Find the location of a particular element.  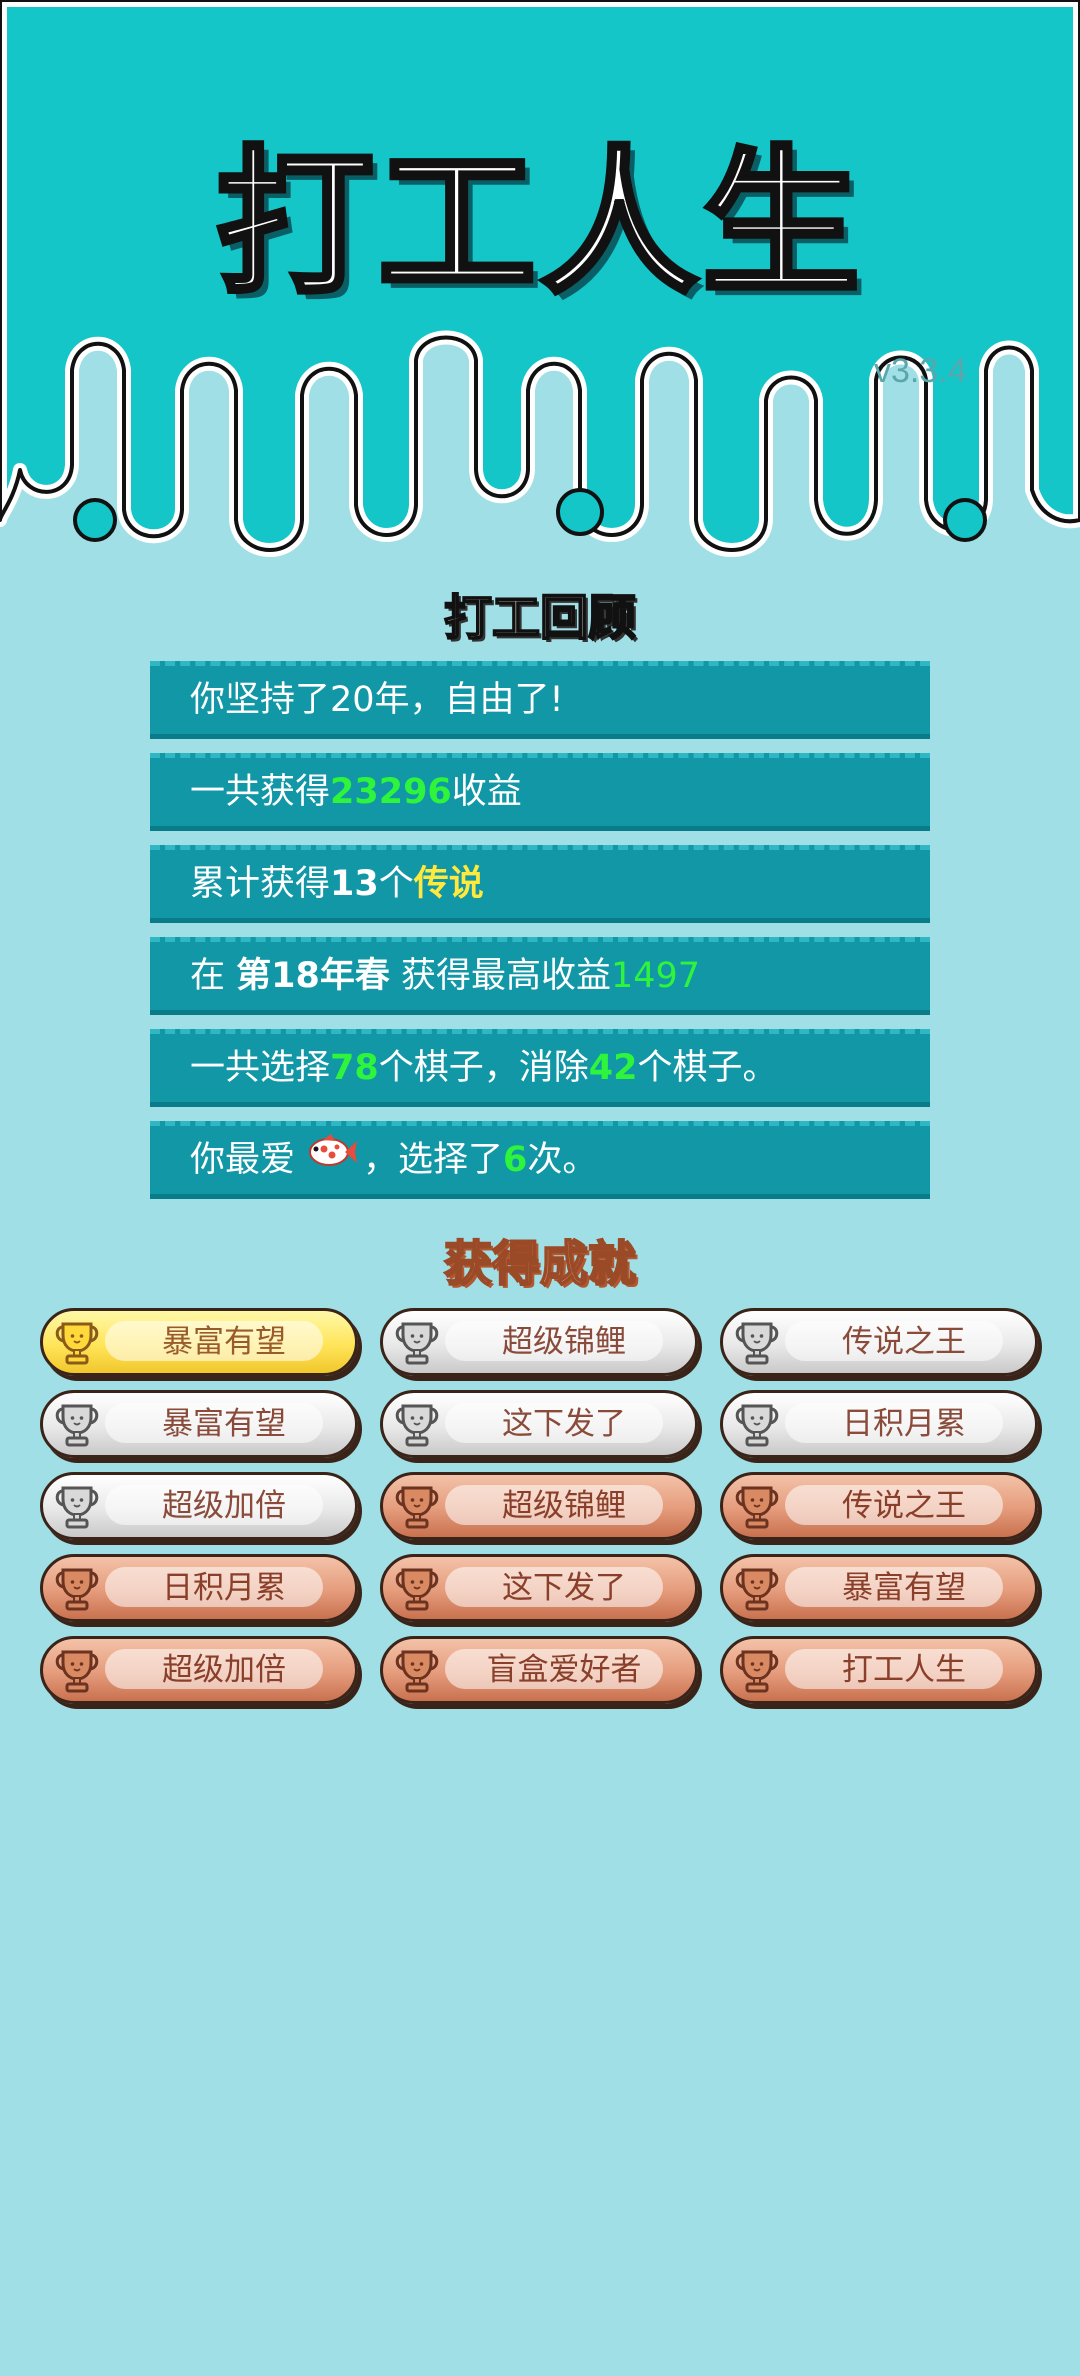

review-text: 个 is located at coordinates (396, 884).